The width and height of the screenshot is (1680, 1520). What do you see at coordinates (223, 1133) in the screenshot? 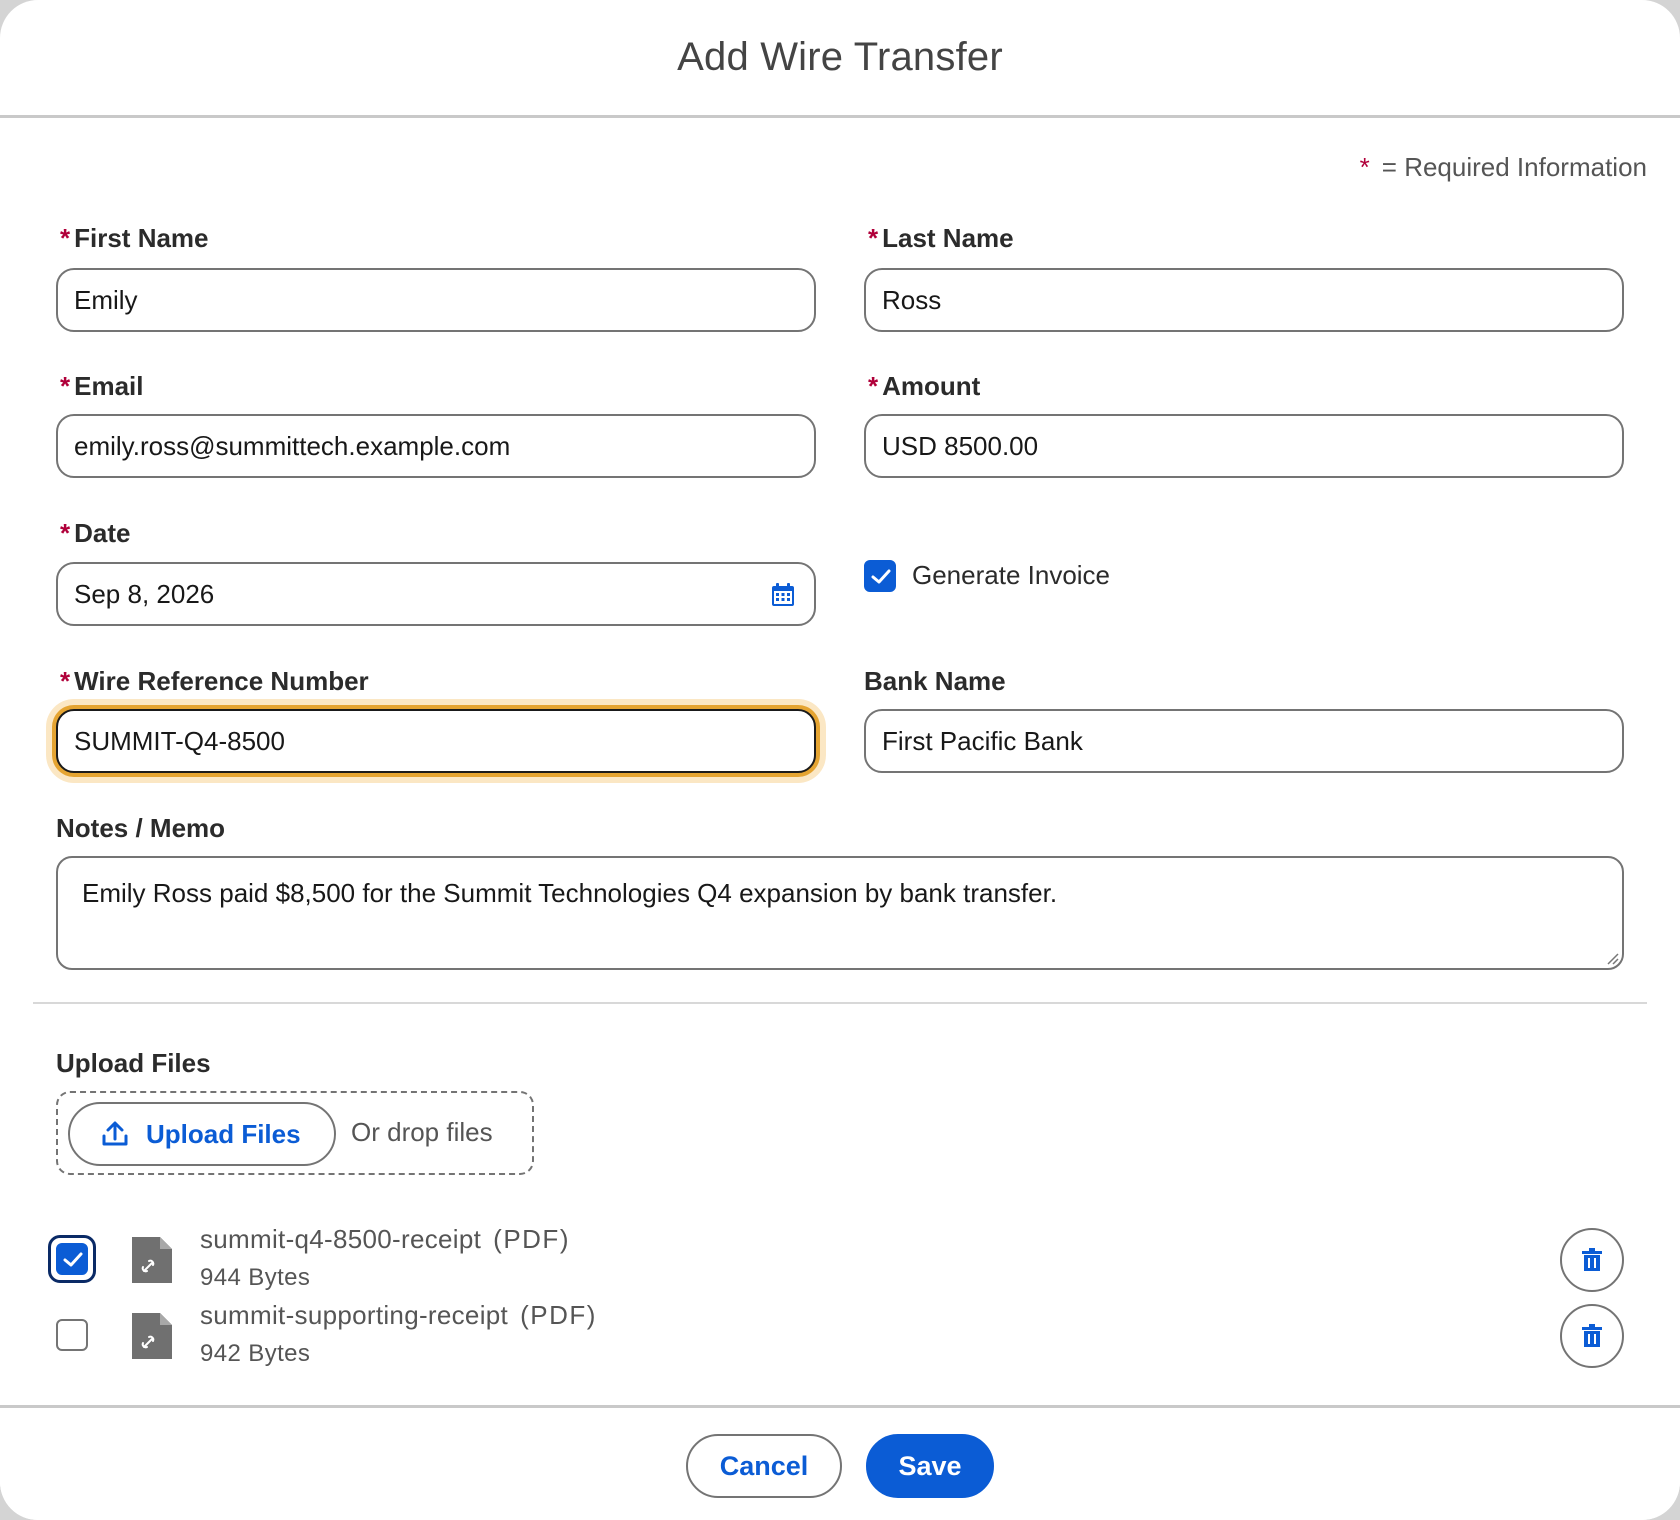
I see `upload-files-button-label: Upload Files` at bounding box center [223, 1133].